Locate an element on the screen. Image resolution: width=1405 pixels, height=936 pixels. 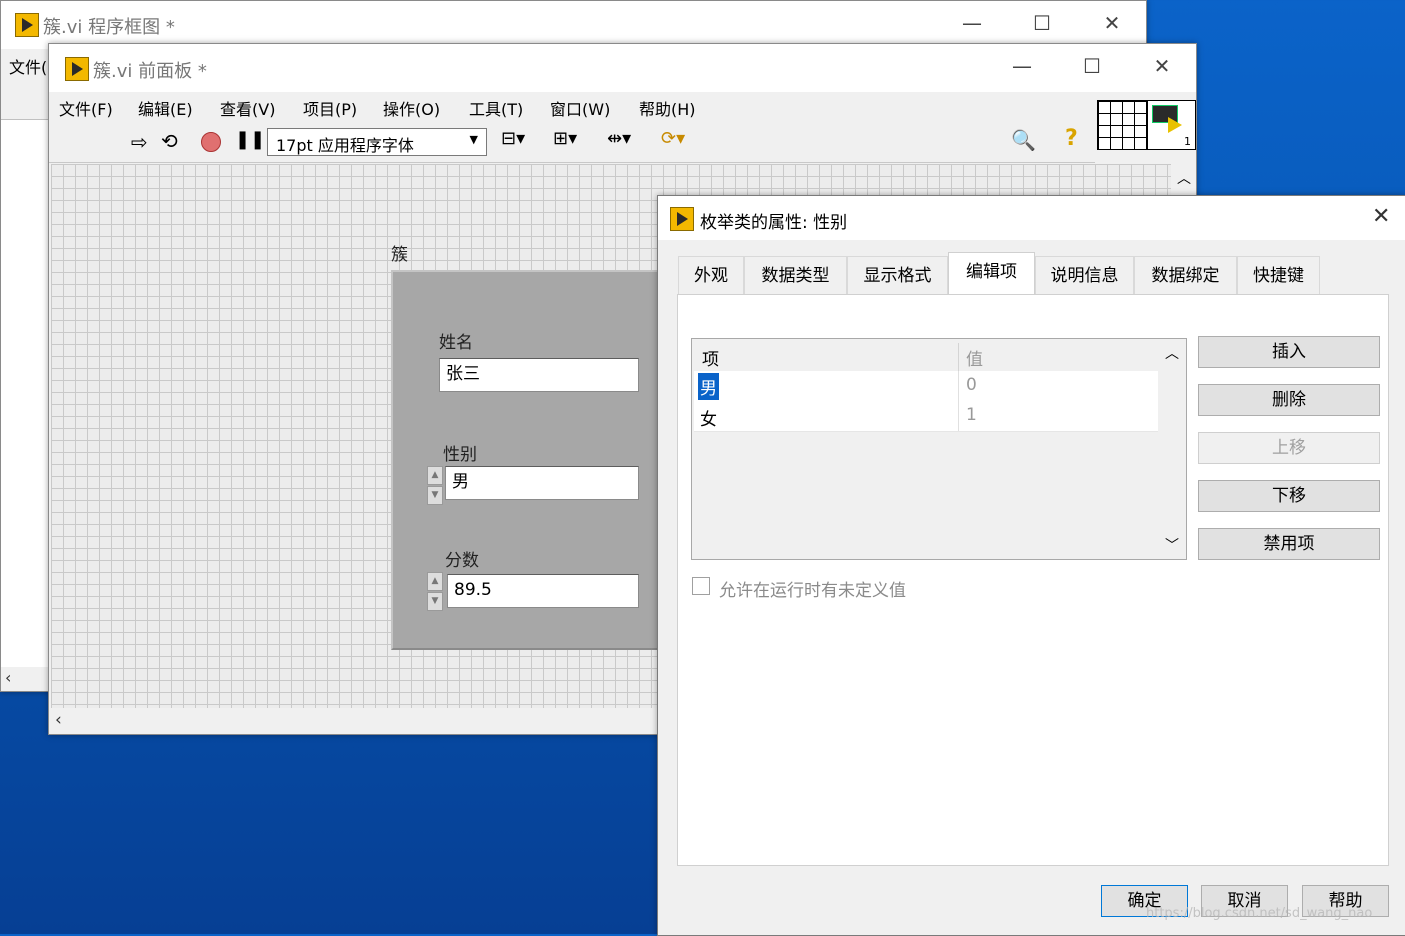
menu-window: 窗口(W) is located at coordinates (580, 108).